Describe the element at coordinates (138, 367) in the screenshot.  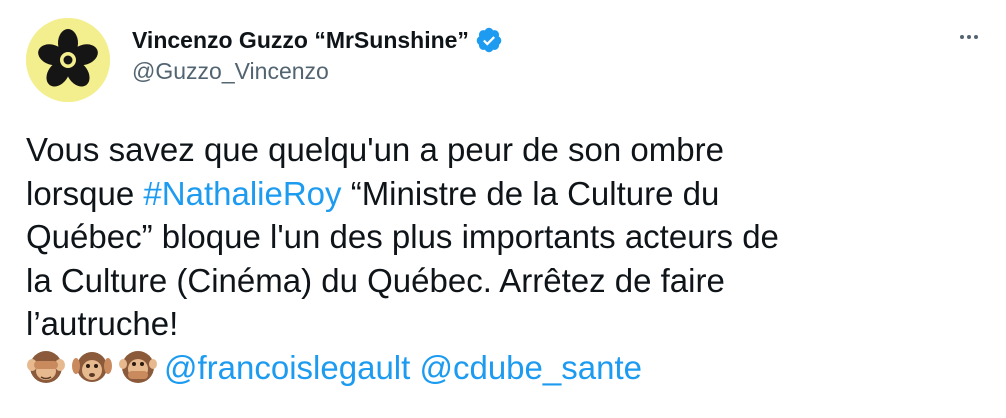
I see `speak-no-evil-monkey-icon` at that location.